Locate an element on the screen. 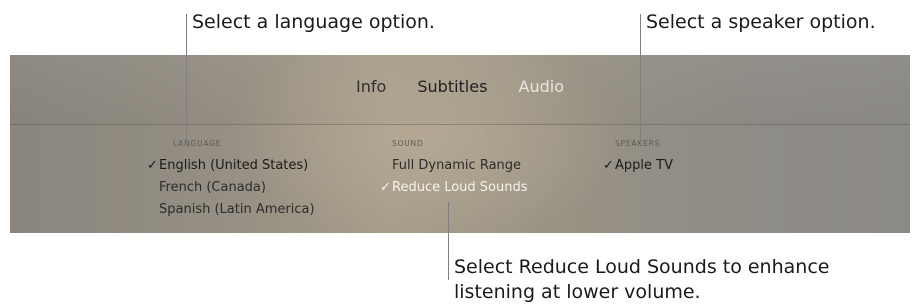 This screenshot has width=920, height=307. sound-option-reduce-loud-sounds: ✓Reduce Loud Sounds is located at coordinates (454, 188).